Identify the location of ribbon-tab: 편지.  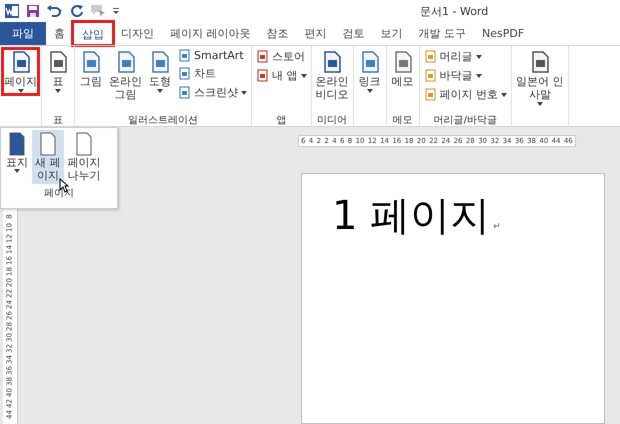
(315, 33).